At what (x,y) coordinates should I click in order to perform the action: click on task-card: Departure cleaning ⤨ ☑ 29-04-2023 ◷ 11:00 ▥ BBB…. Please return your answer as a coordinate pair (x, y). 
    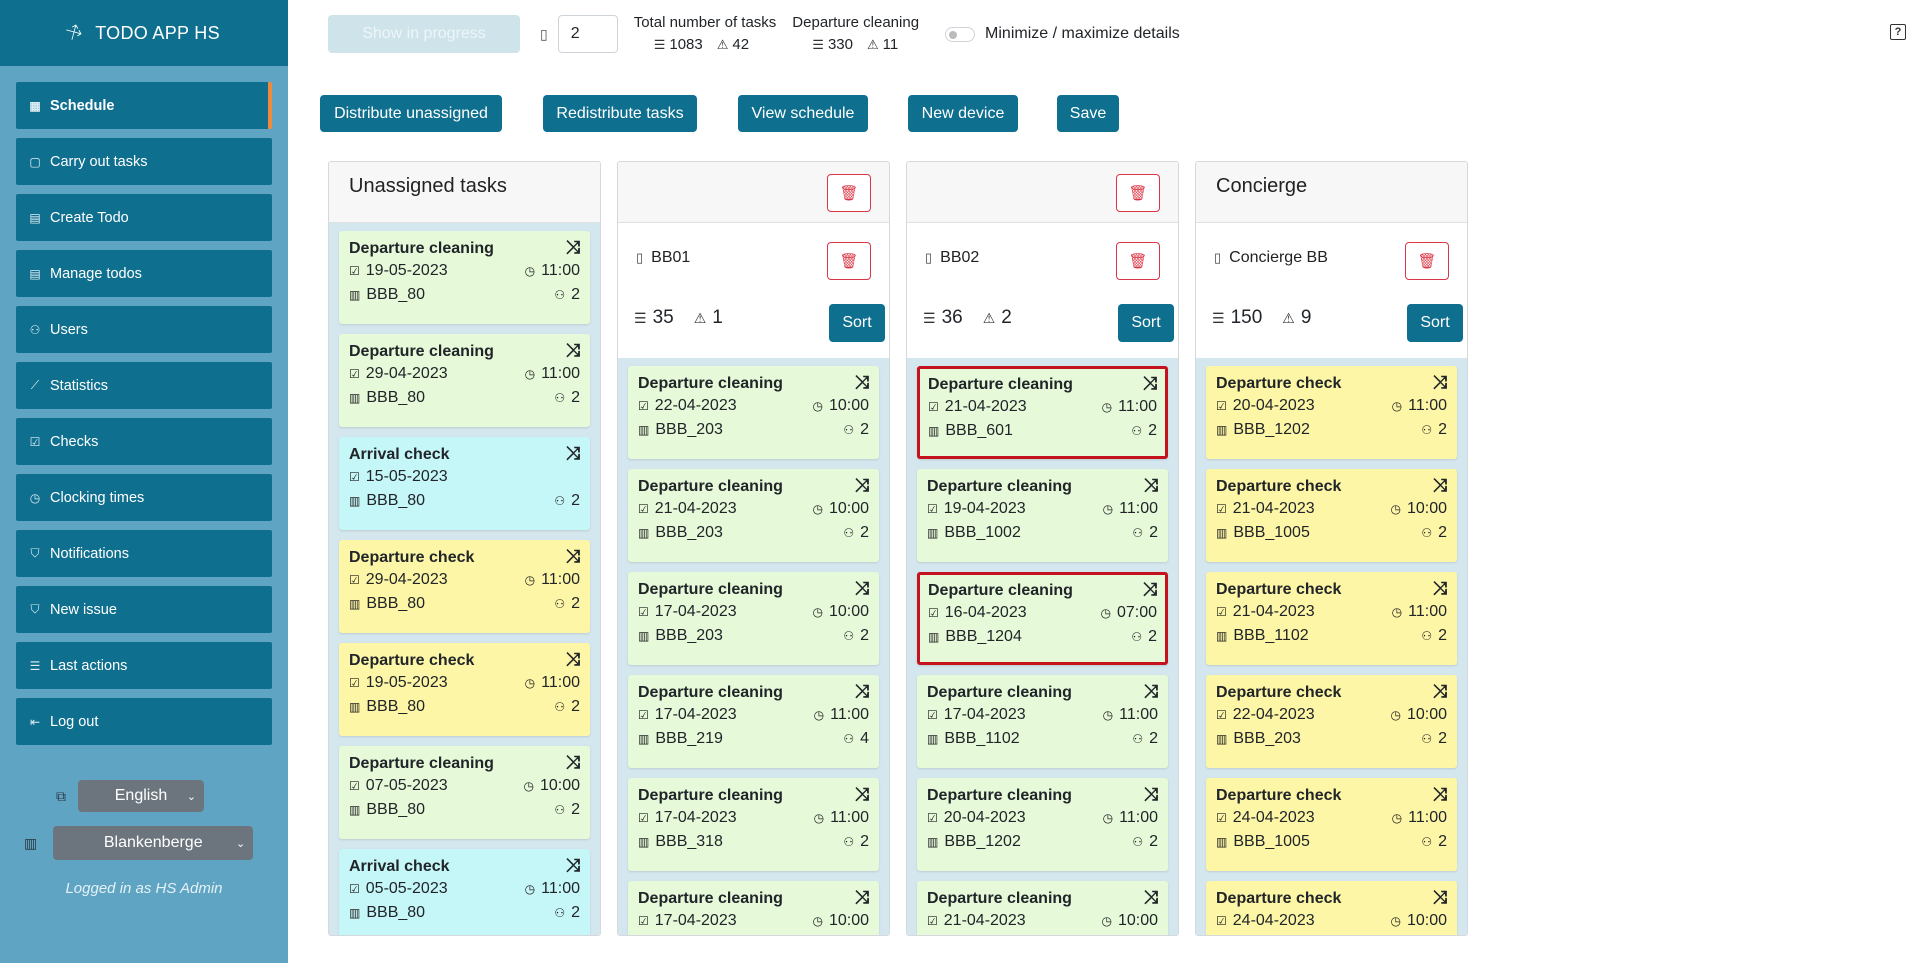
    Looking at the image, I should click on (464, 380).